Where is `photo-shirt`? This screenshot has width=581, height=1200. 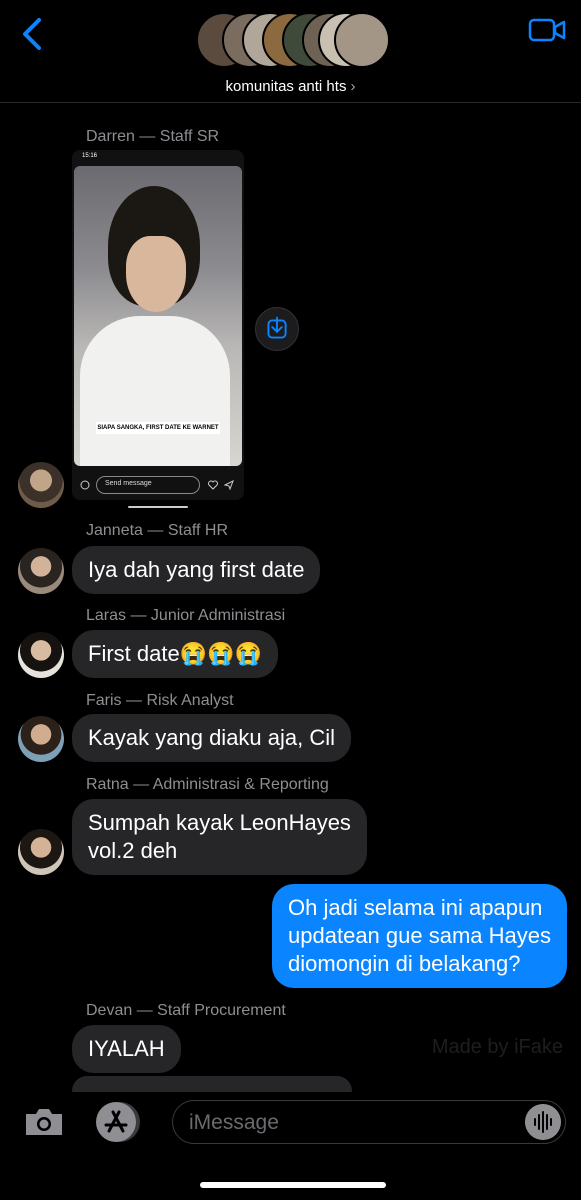
photo-shirt is located at coordinates (155, 391).